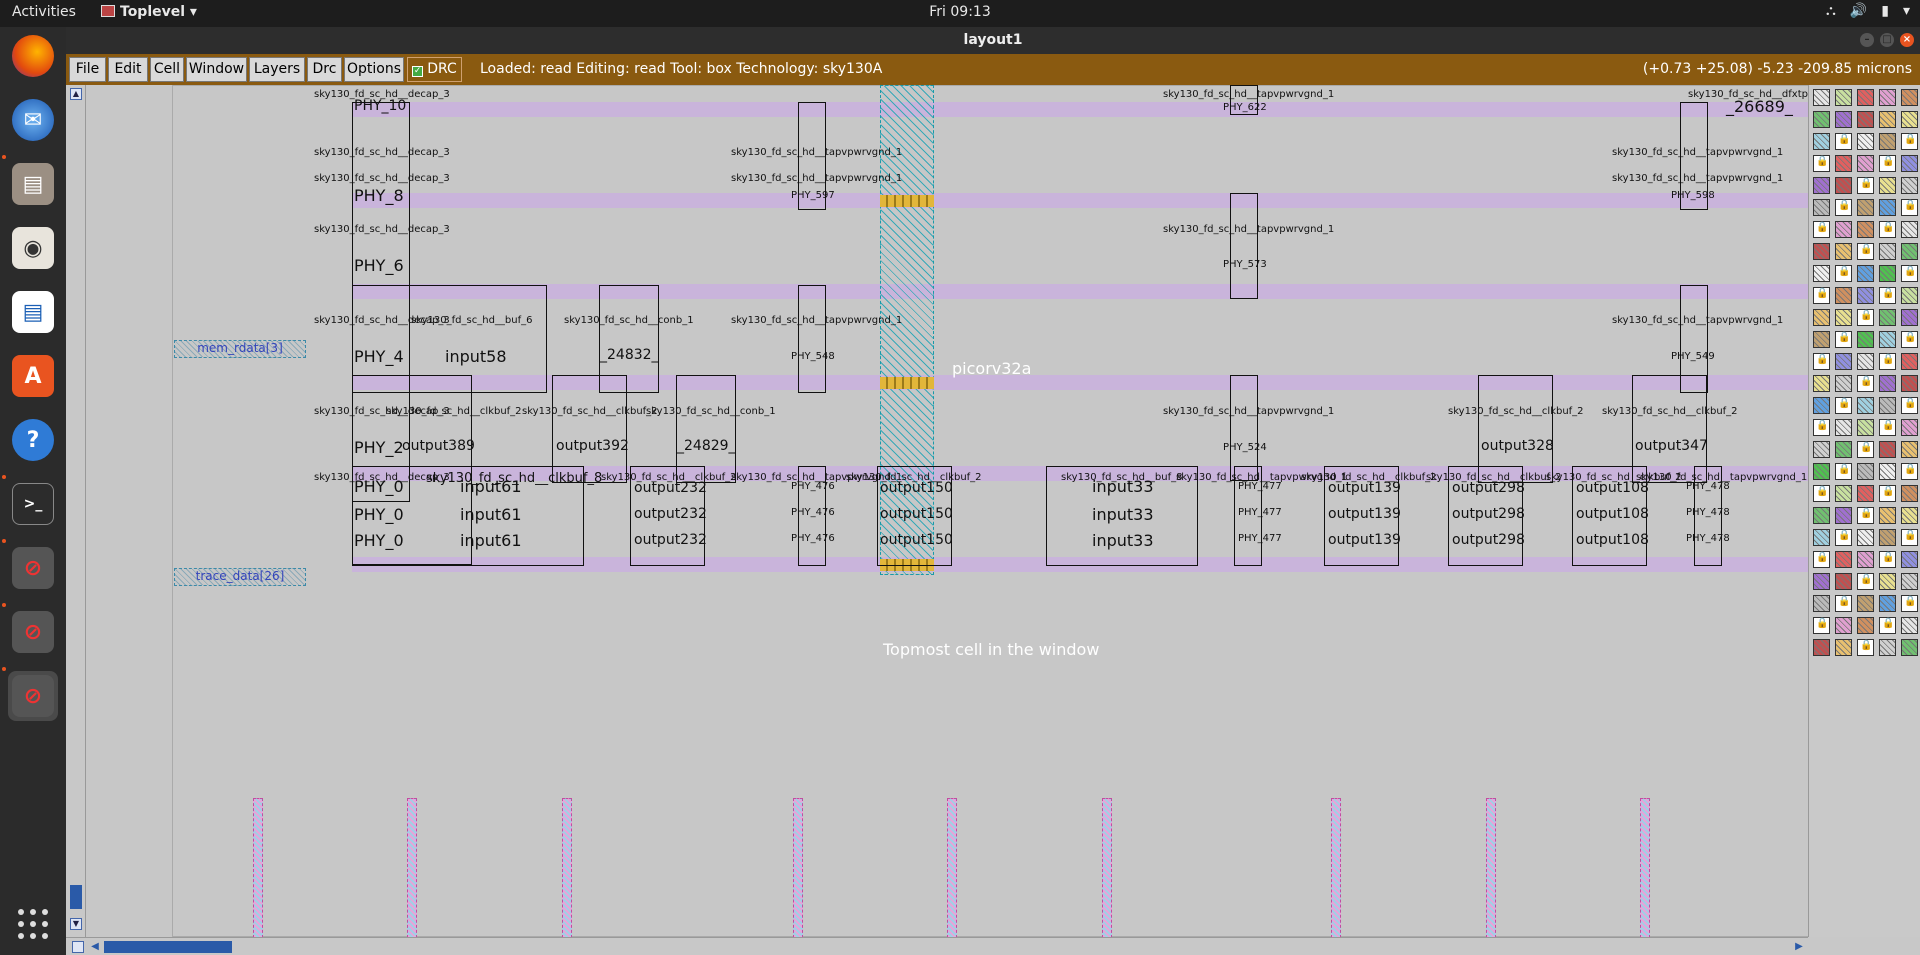 Image resolution: width=1920 pixels, height=955 pixels. What do you see at coordinates (33, 312) in the screenshot?
I see `dock-writer: ▤` at bounding box center [33, 312].